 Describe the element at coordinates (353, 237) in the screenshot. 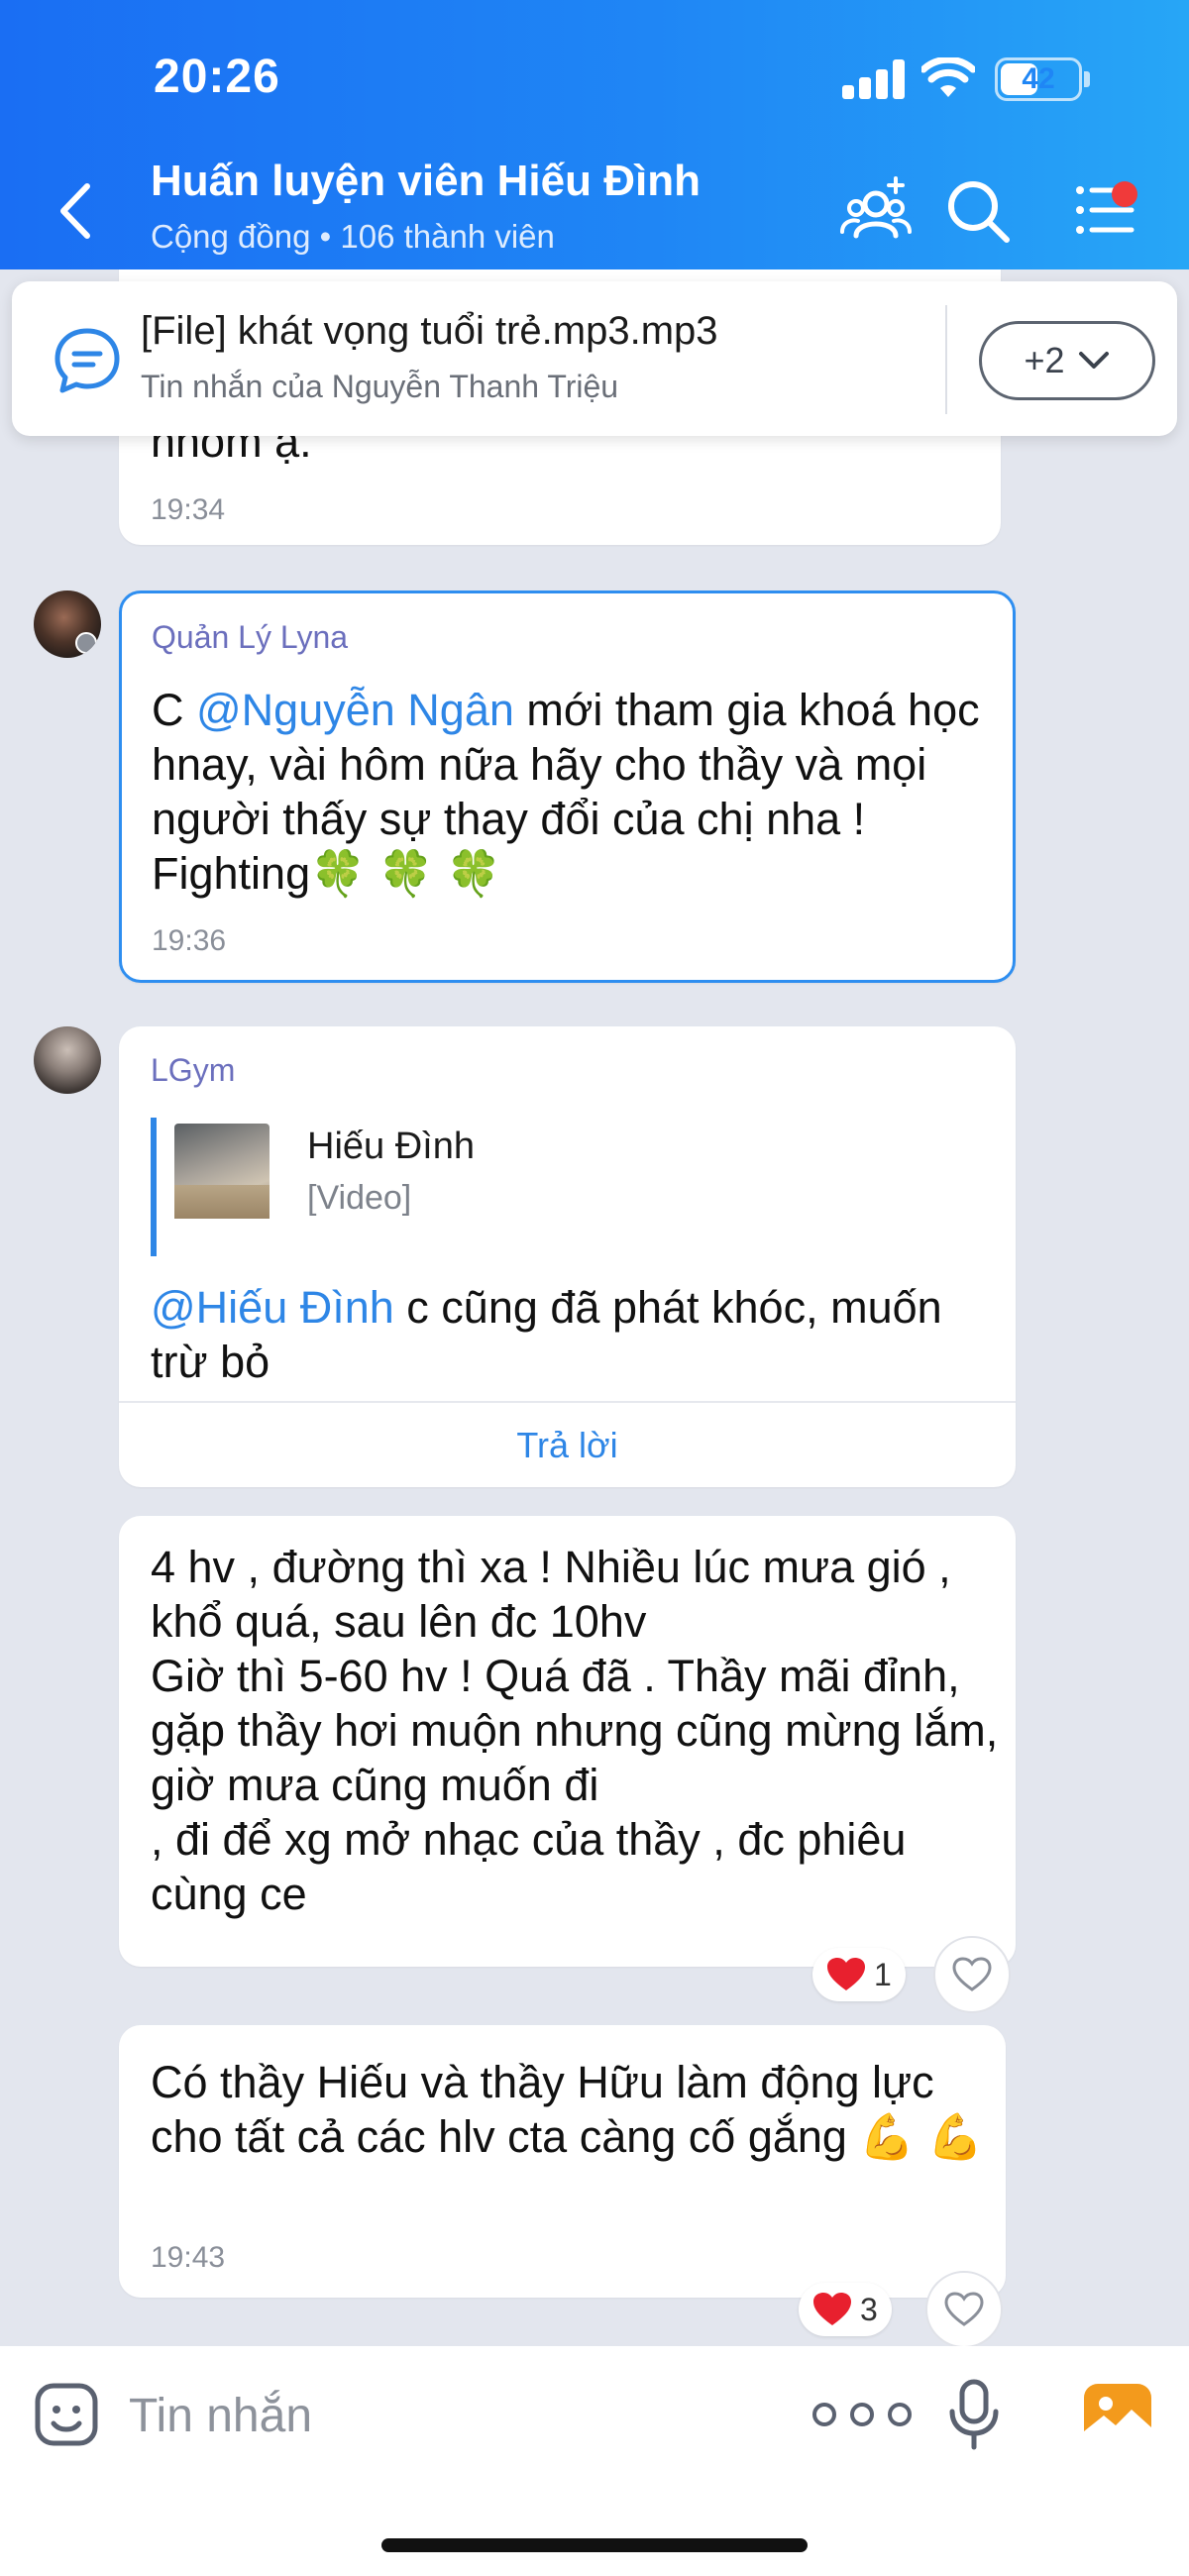

I see `chat-subtitle: Cộng đồng • 106 thành viên` at that location.